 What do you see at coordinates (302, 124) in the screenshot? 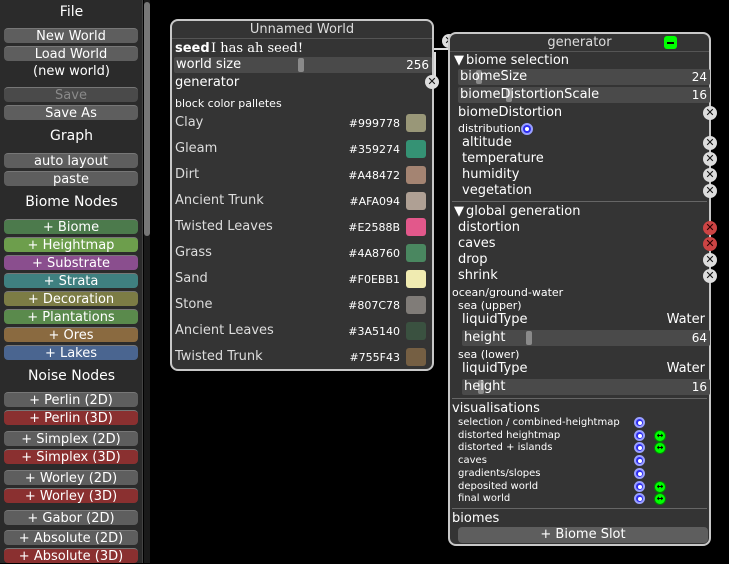
I see `palette-row: Clay #999778` at bounding box center [302, 124].